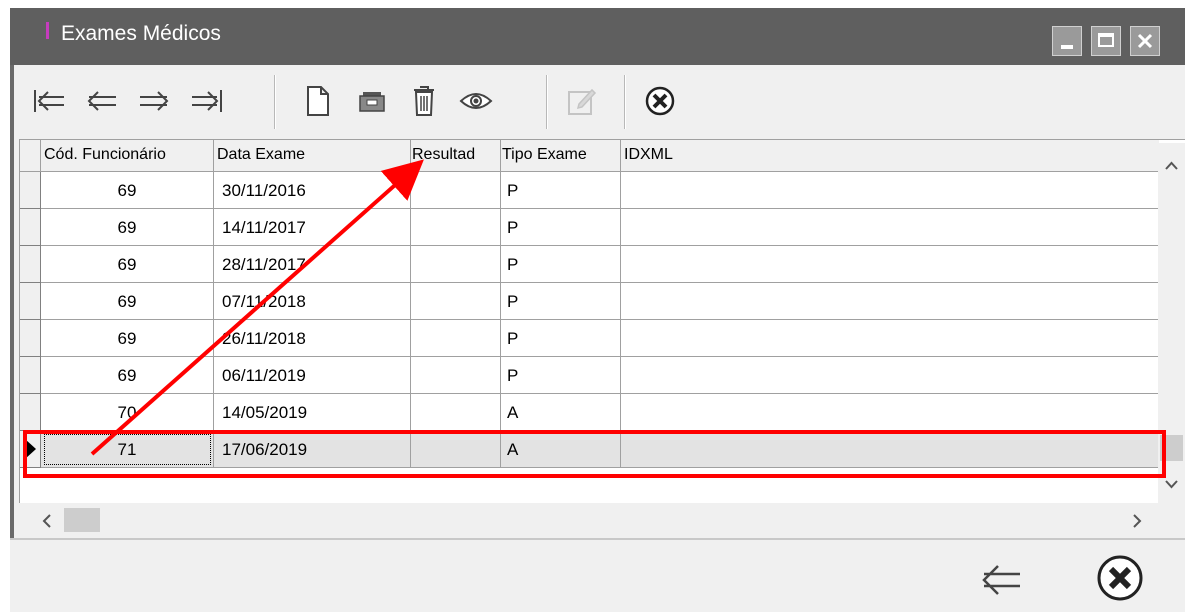  What do you see at coordinates (456, 156) in the screenshot?
I see `column-header-resultado: Resultad` at bounding box center [456, 156].